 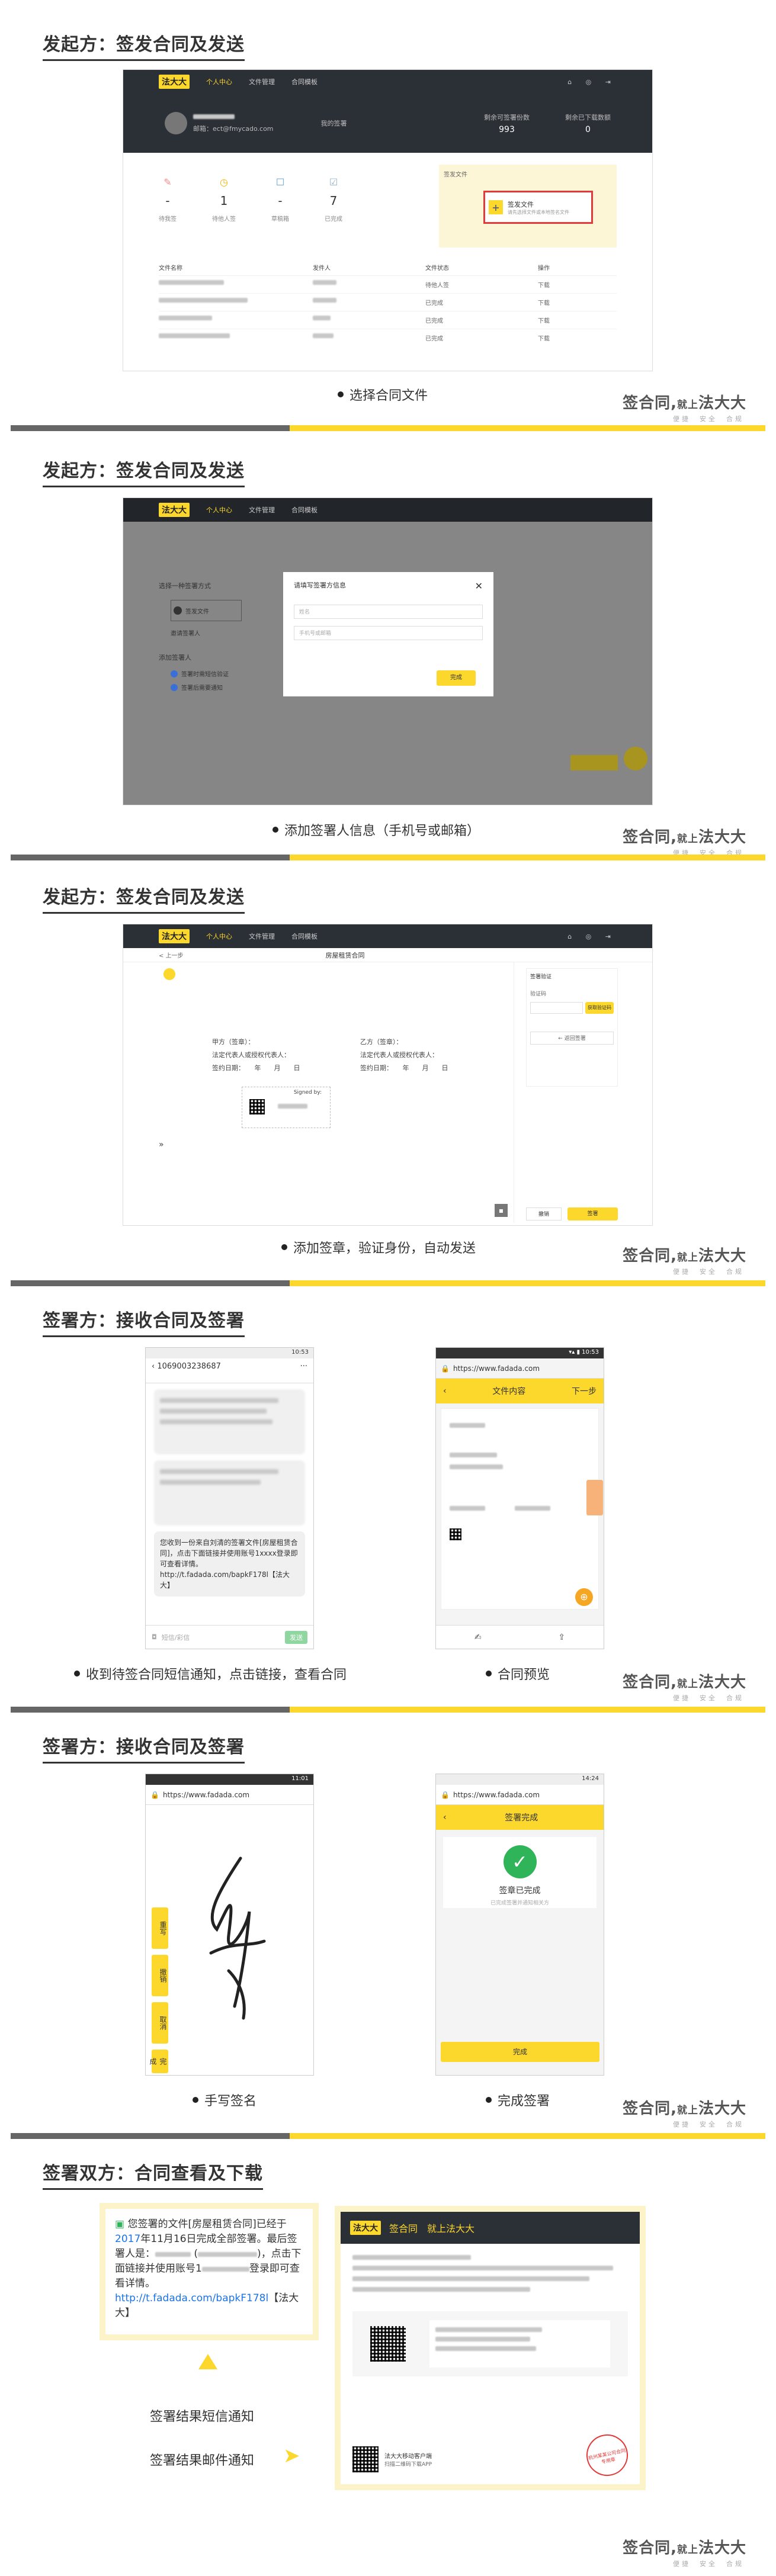 What do you see at coordinates (594, 762) in the screenshot?
I see `dialog-next-button` at bounding box center [594, 762].